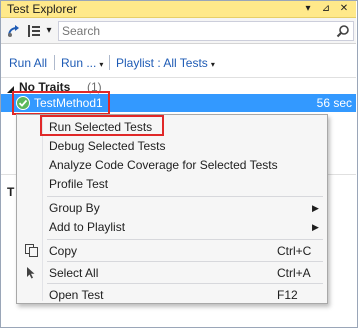 The width and height of the screenshot is (358, 328). What do you see at coordinates (172, 272) in the screenshot?
I see `menu-item-select-all: Select All Ctrl+A` at bounding box center [172, 272].